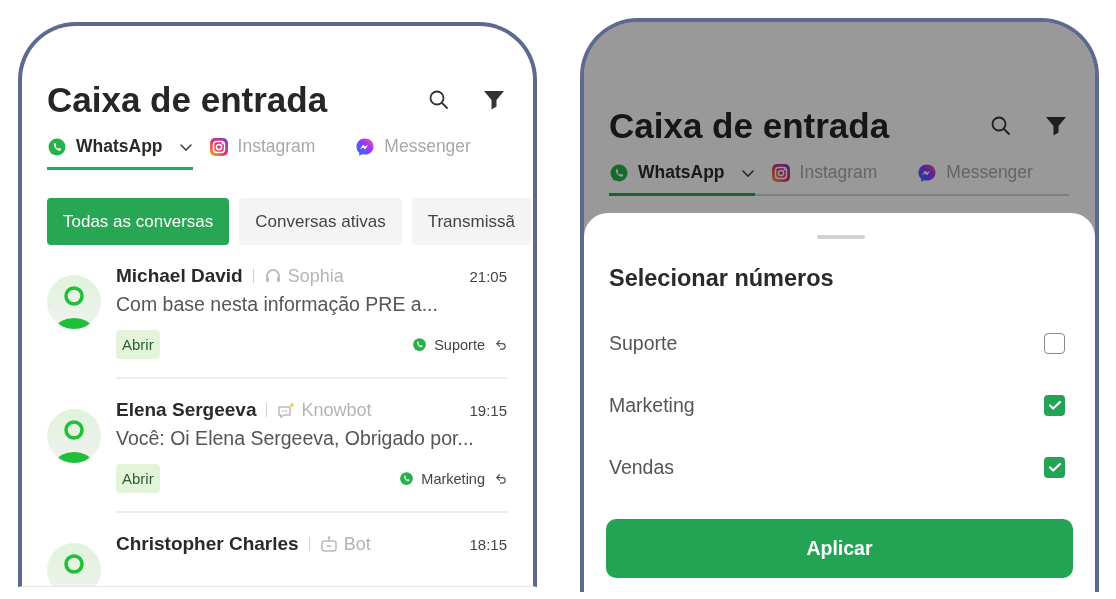 The image size is (1116, 599). I want to click on filter-chip: Conversas ativas, so click(320, 221).